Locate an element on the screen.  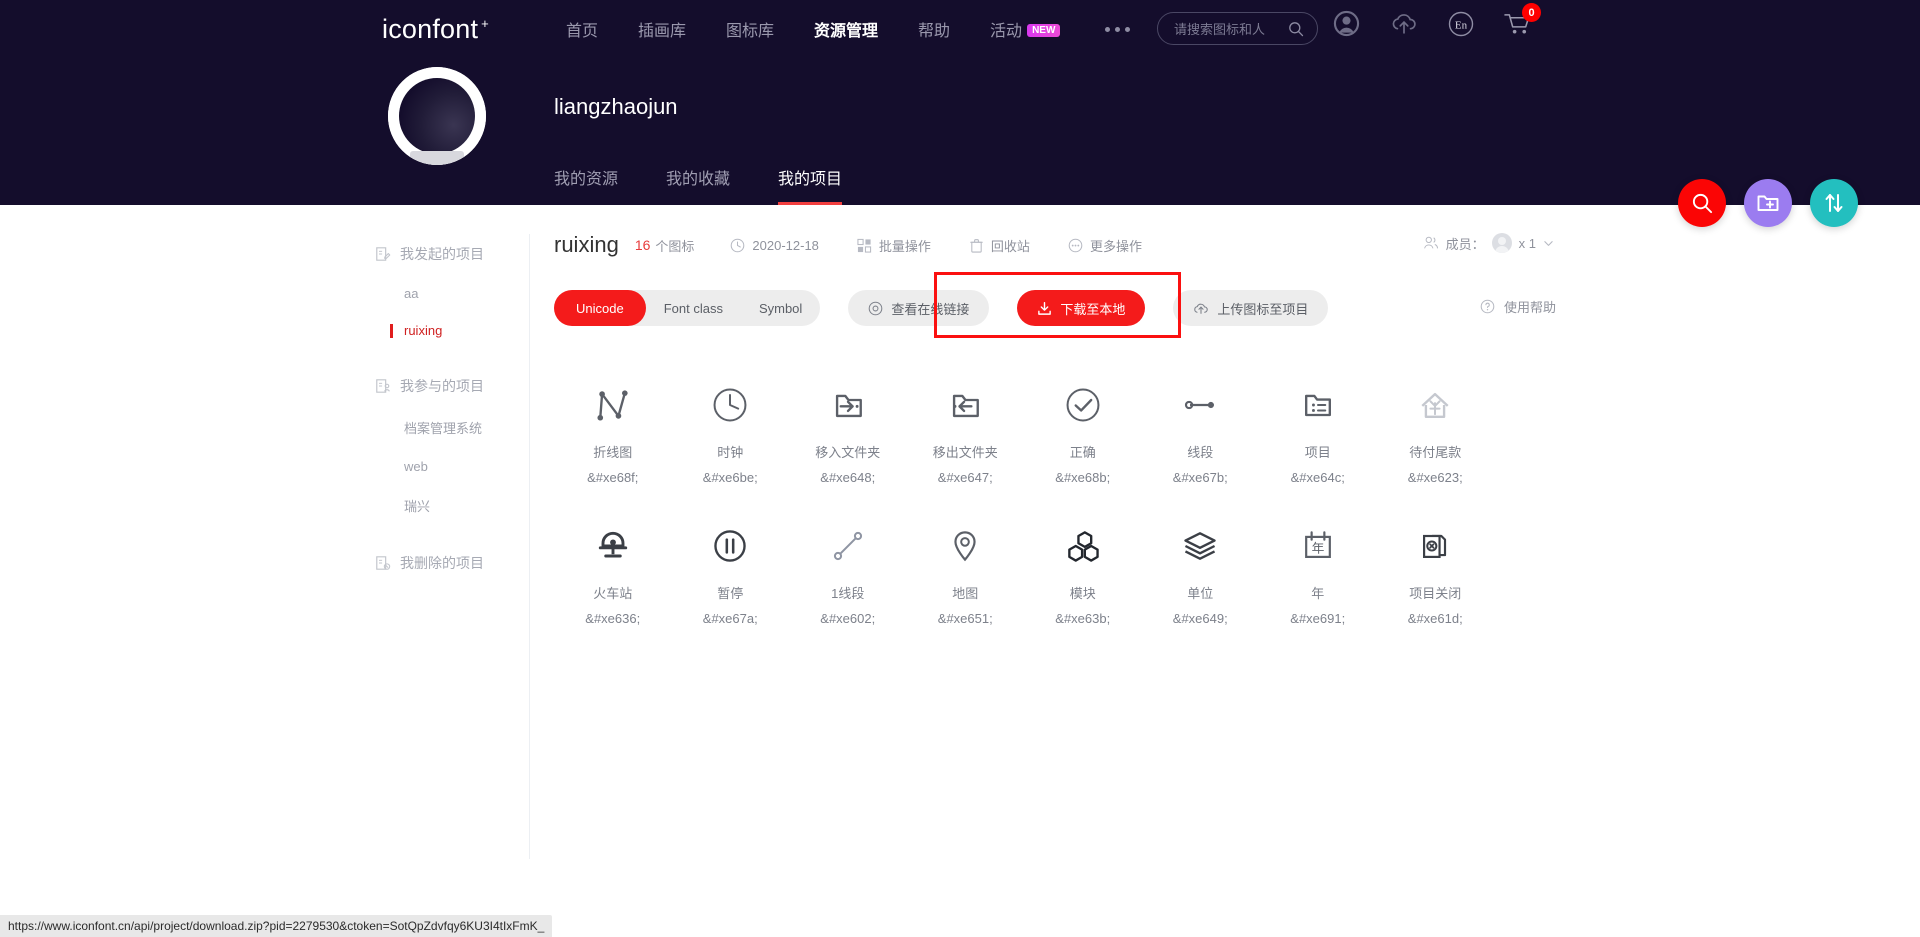
icon-card: 正确 &#xe68b; is located at coordinates (1083, 429).